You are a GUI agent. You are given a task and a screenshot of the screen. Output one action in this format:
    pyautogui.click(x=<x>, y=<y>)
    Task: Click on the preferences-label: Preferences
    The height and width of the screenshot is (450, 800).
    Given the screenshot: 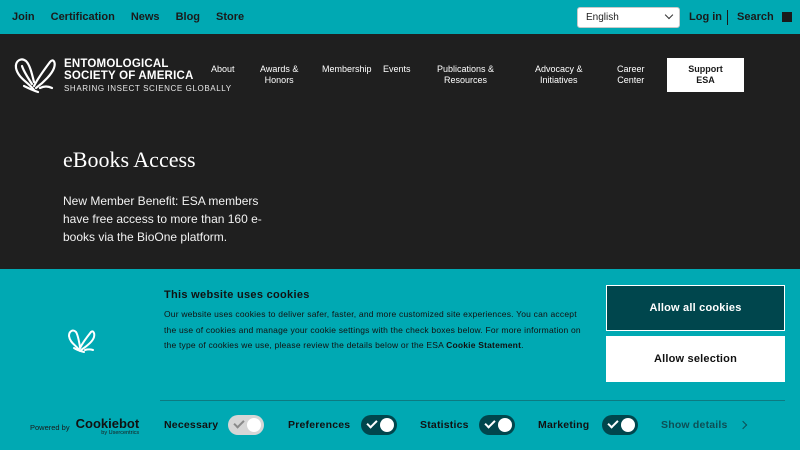 What is the action you would take?
    pyautogui.click(x=319, y=425)
    